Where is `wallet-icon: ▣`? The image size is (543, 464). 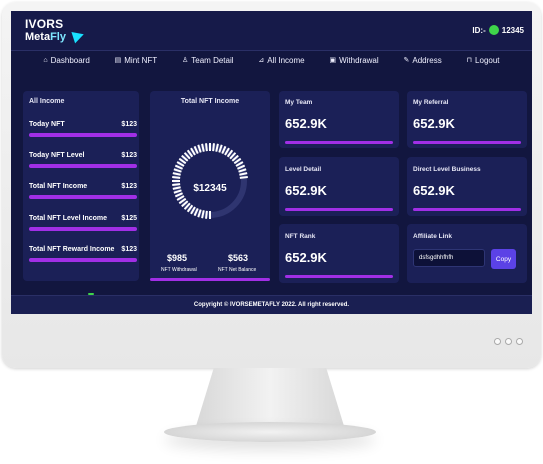 wallet-icon: ▣ is located at coordinates (333, 60).